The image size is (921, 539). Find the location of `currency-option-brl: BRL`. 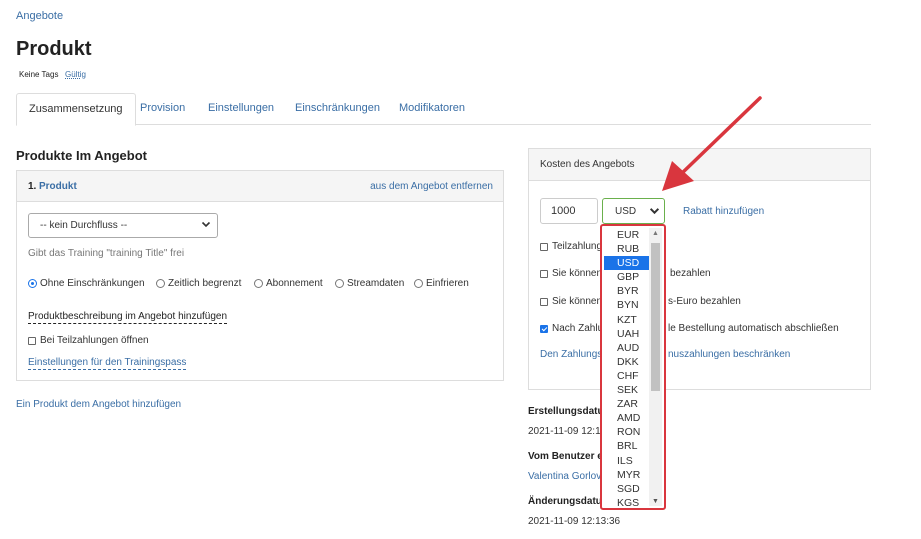

currency-option-brl: BRL is located at coordinates (627, 446).